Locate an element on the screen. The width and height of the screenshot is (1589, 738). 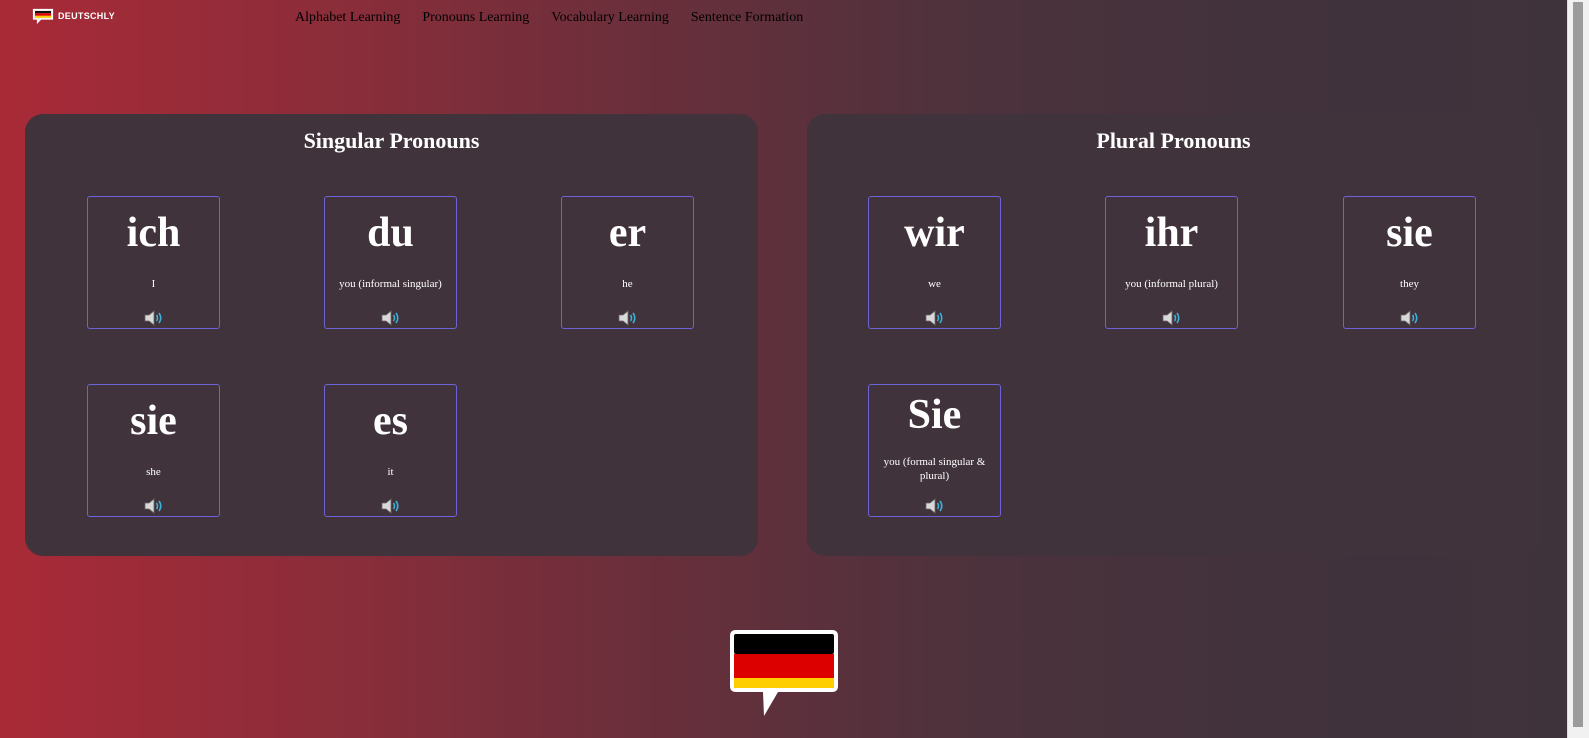
pronoun-word: er is located at coordinates (627, 233).